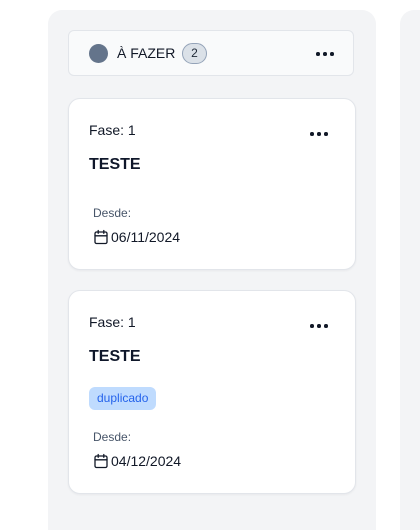 The height and width of the screenshot is (530, 420). Describe the element at coordinates (123, 398) in the screenshot. I see `tag-duplicado: duplicado` at that location.